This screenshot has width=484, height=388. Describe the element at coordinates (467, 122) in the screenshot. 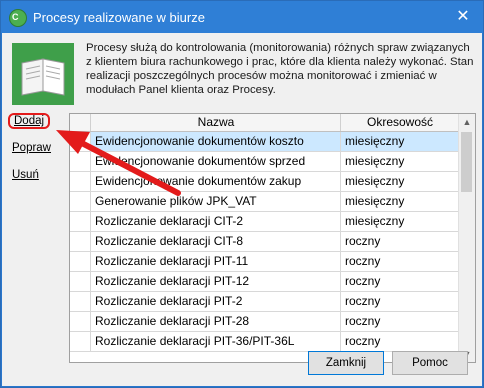

I see `scroll-up-icon: ▲` at that location.